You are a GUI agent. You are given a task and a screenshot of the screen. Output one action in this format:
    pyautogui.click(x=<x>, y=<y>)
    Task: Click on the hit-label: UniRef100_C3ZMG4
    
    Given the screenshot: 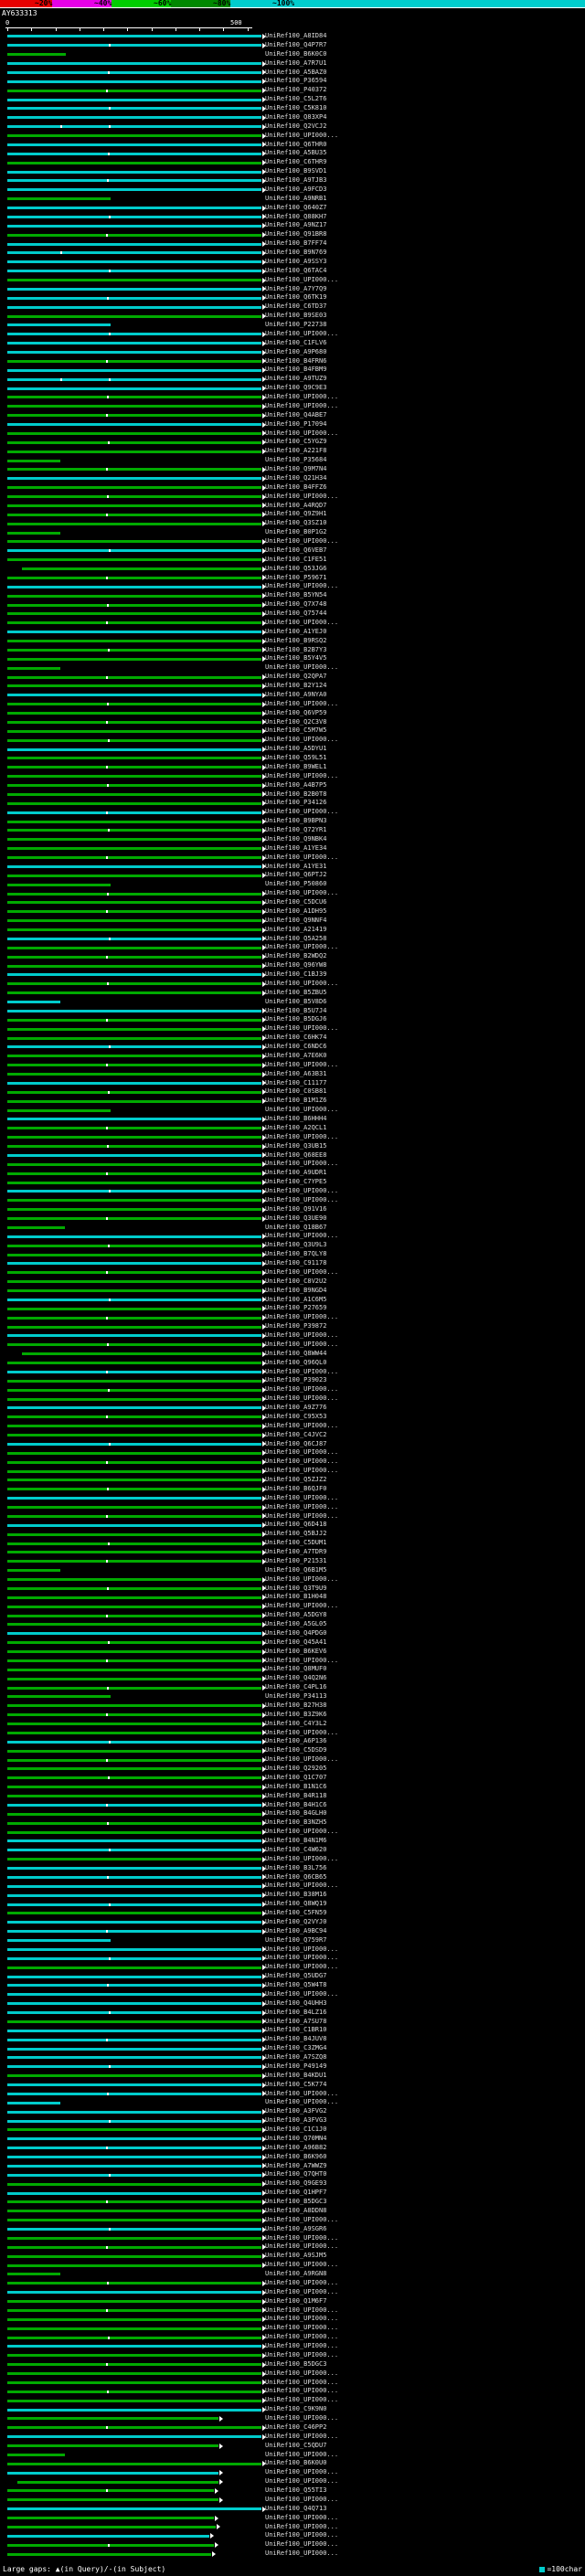 What is the action you would take?
    pyautogui.click(x=296, y=2048)
    